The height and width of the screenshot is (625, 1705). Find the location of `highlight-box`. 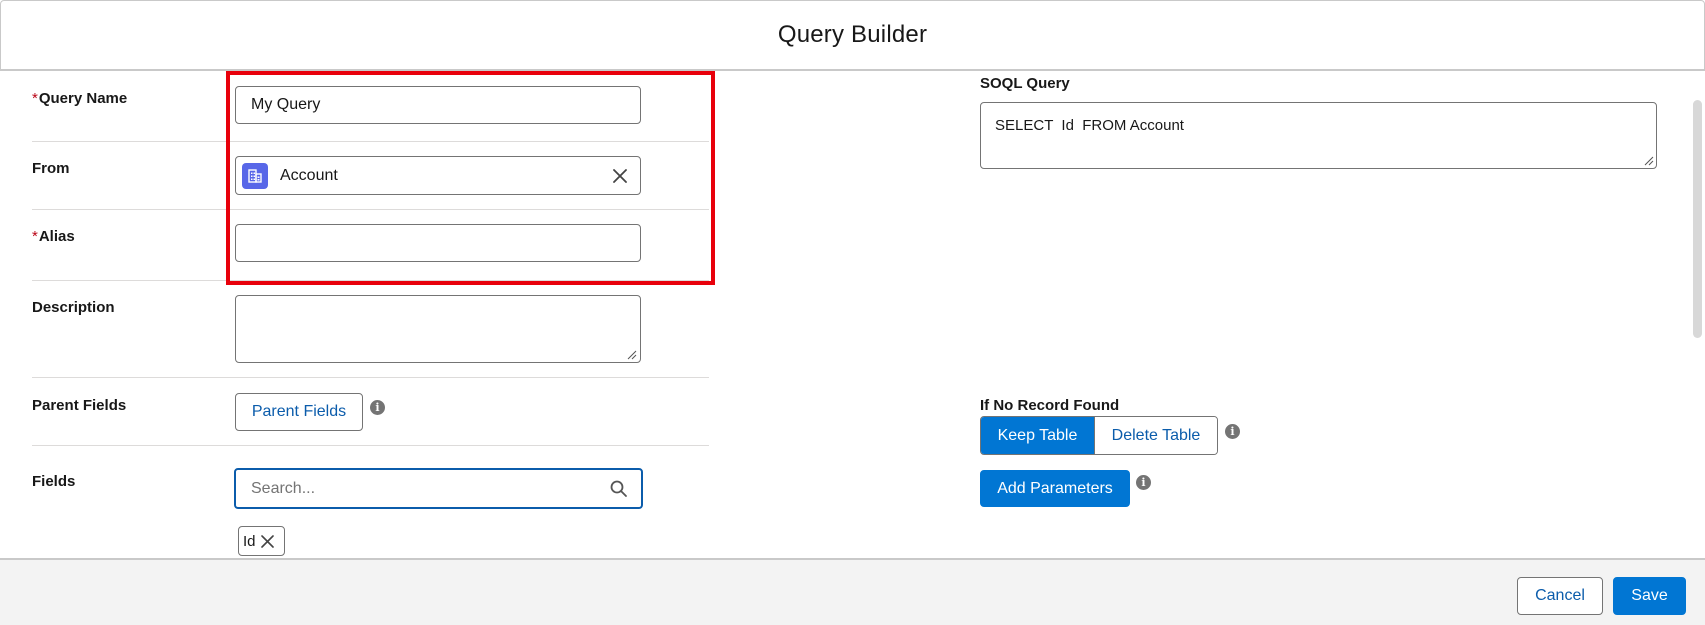

highlight-box is located at coordinates (470, 178).